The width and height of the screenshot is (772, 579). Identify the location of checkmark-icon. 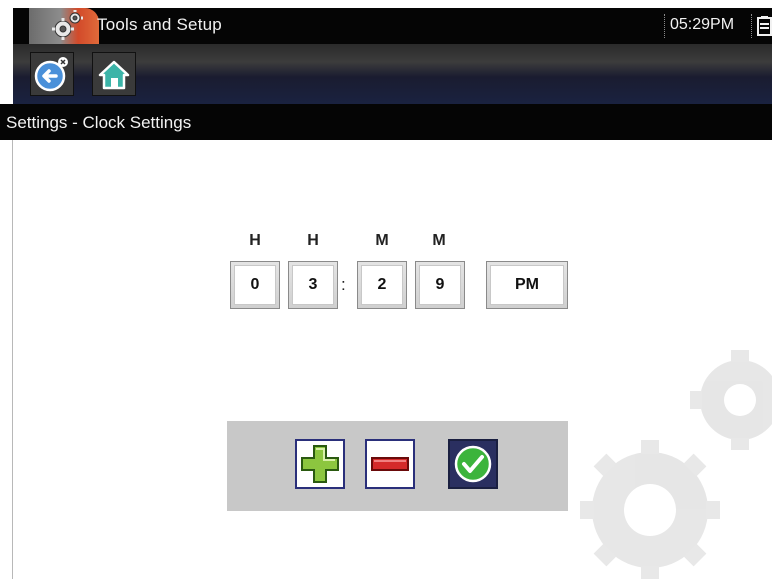
(473, 464).